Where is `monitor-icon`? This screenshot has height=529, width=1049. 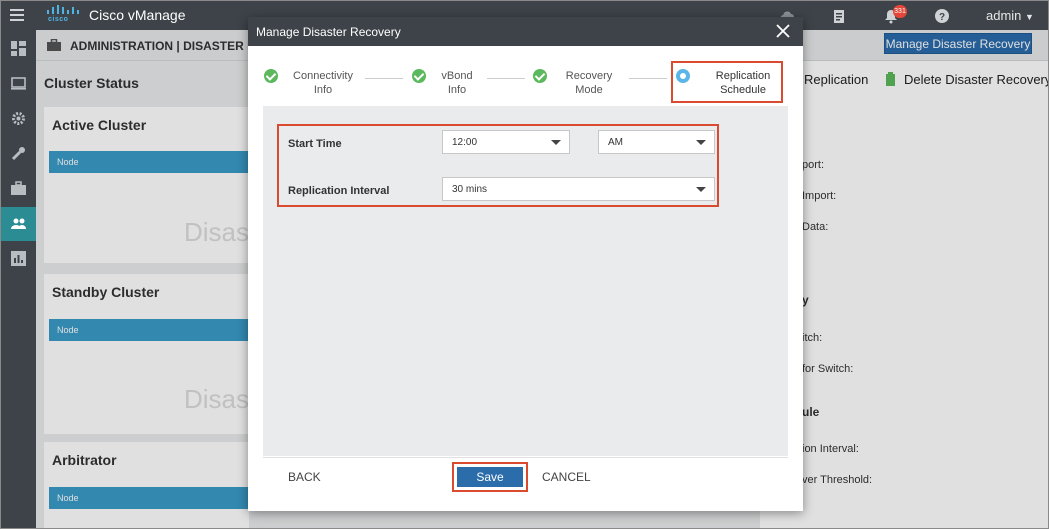 monitor-icon is located at coordinates (18, 83).